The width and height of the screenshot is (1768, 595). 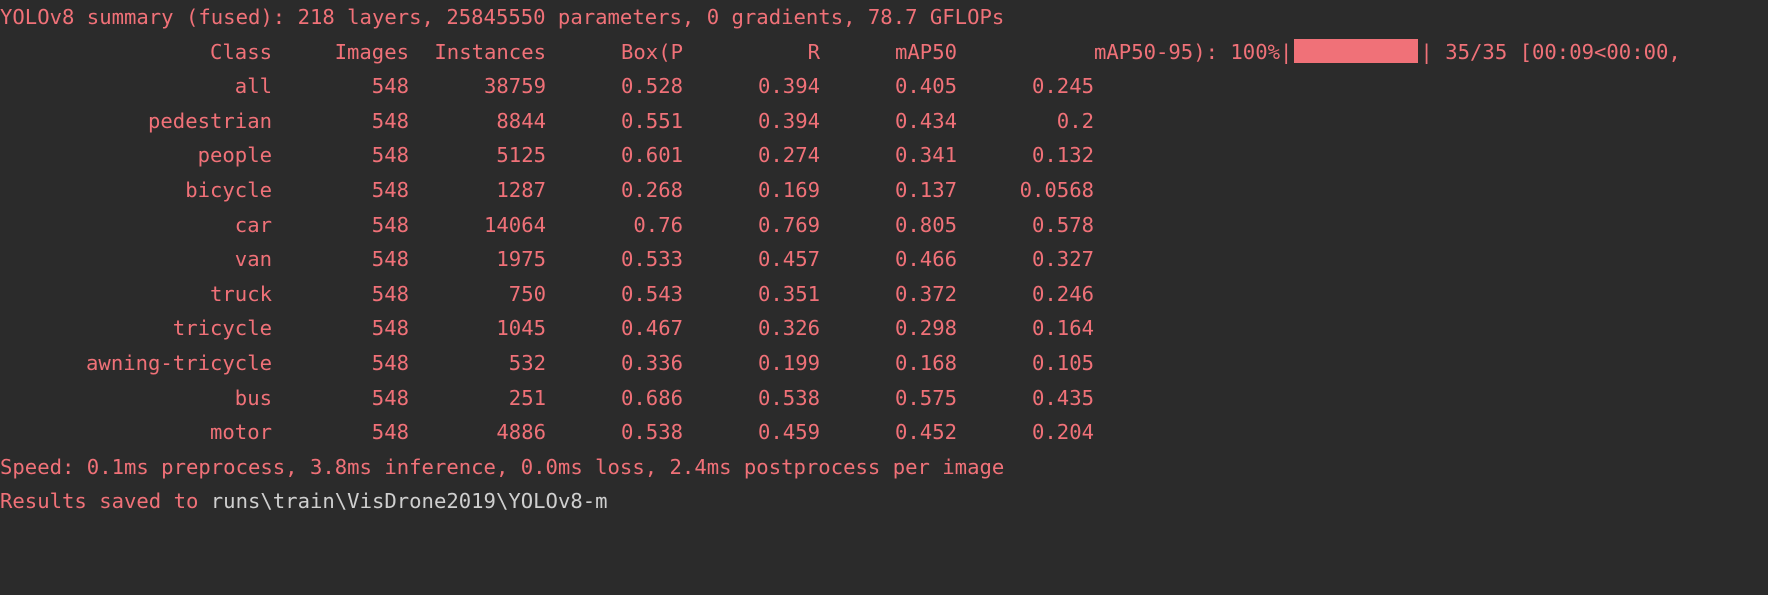 I want to click on cell-instances: 1045, so click(x=521, y=328).